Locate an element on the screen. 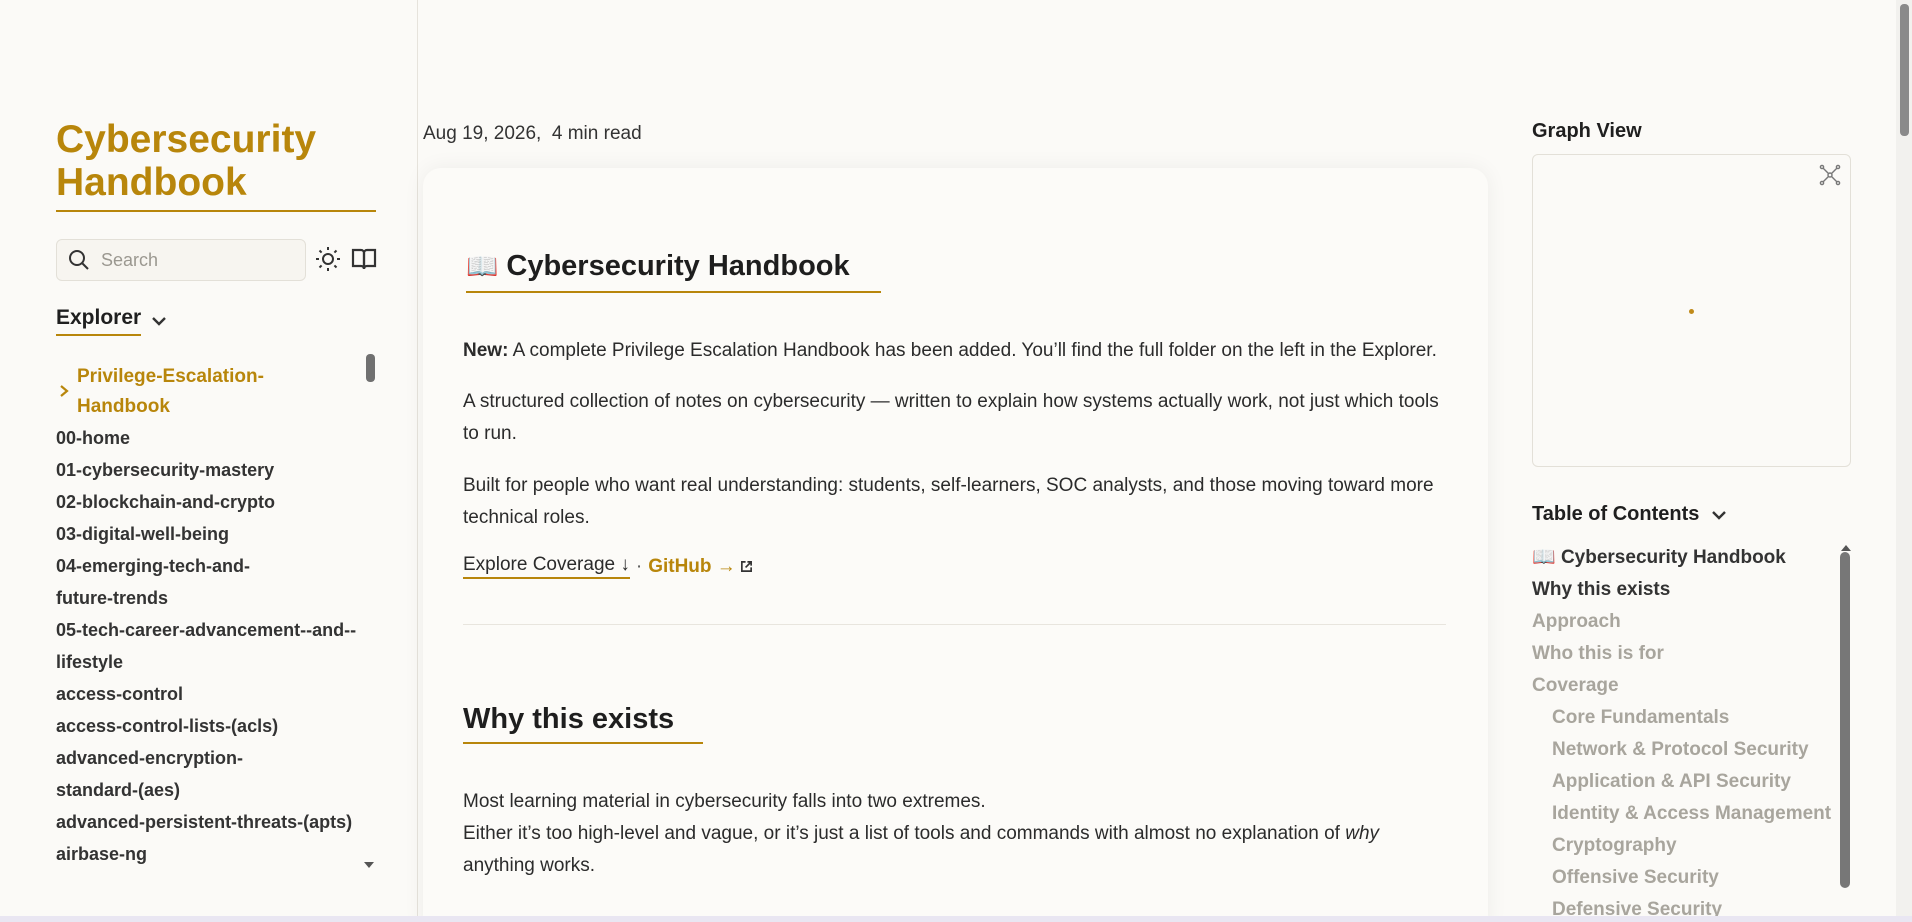  why-line-2b: anything works. is located at coordinates (529, 865).